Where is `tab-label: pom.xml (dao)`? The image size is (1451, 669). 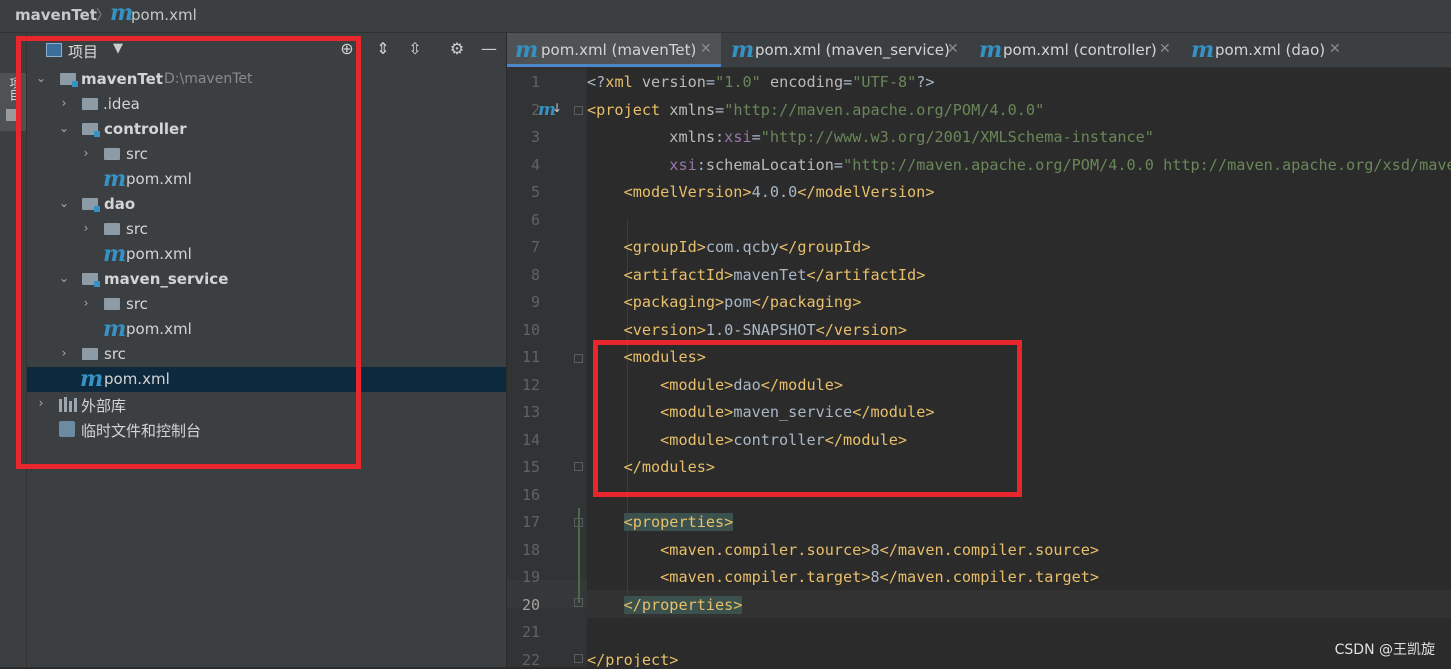
tab-label: pom.xml (dao) is located at coordinates (1270, 50).